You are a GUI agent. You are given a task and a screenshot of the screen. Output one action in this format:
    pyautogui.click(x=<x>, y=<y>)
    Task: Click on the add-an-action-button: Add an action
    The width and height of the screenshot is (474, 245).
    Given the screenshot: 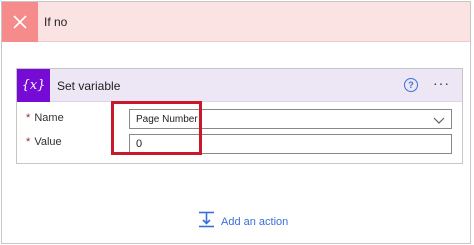 What is the action you would take?
    pyautogui.click(x=243, y=222)
    